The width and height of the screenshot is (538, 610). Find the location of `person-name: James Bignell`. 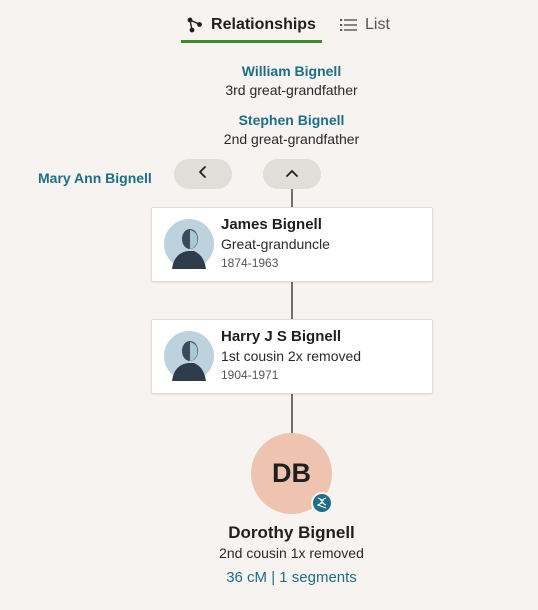

person-name: James Bignell is located at coordinates (271, 224).